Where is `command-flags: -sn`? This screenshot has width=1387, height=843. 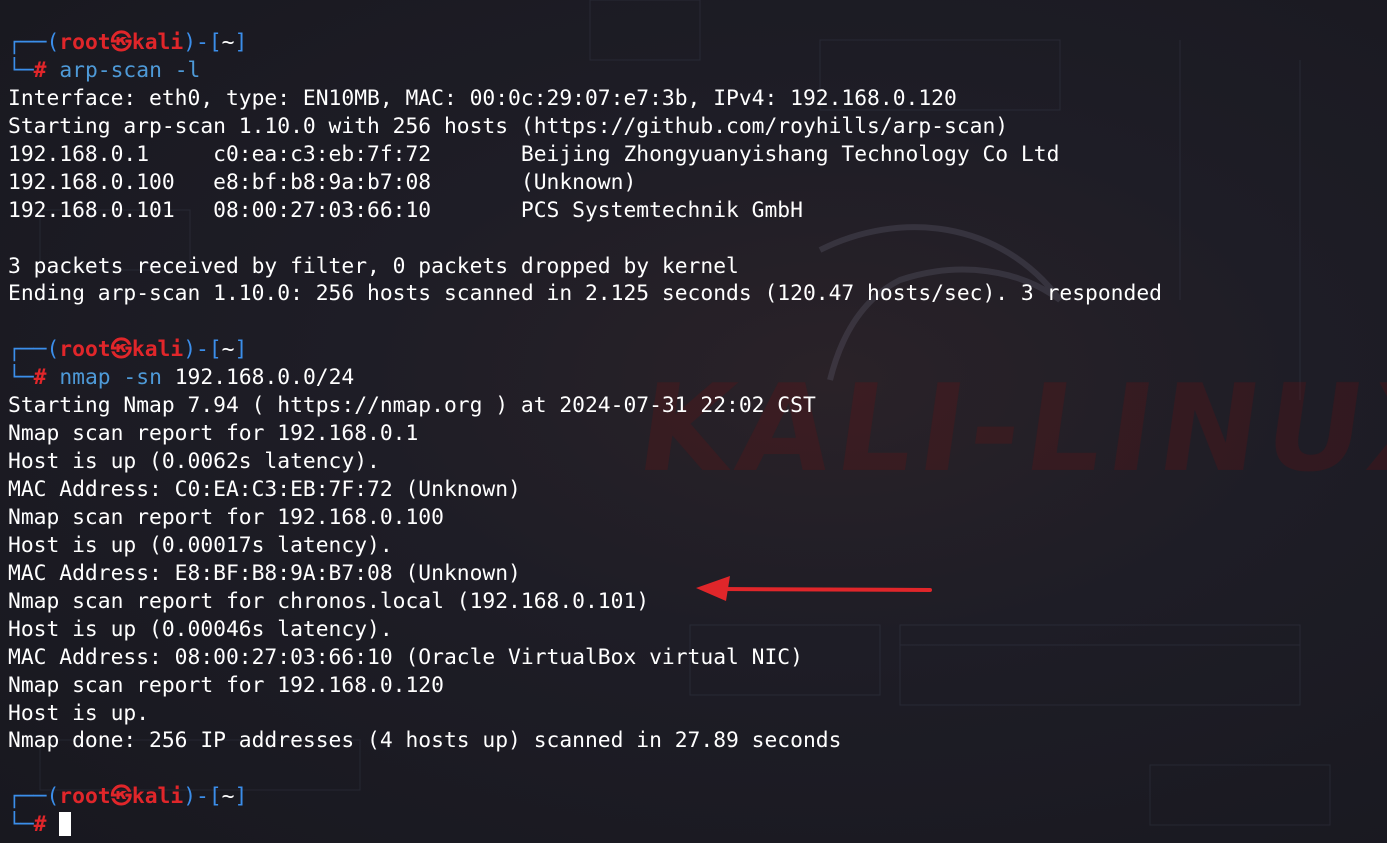
command-flags: -sn is located at coordinates (136, 378).